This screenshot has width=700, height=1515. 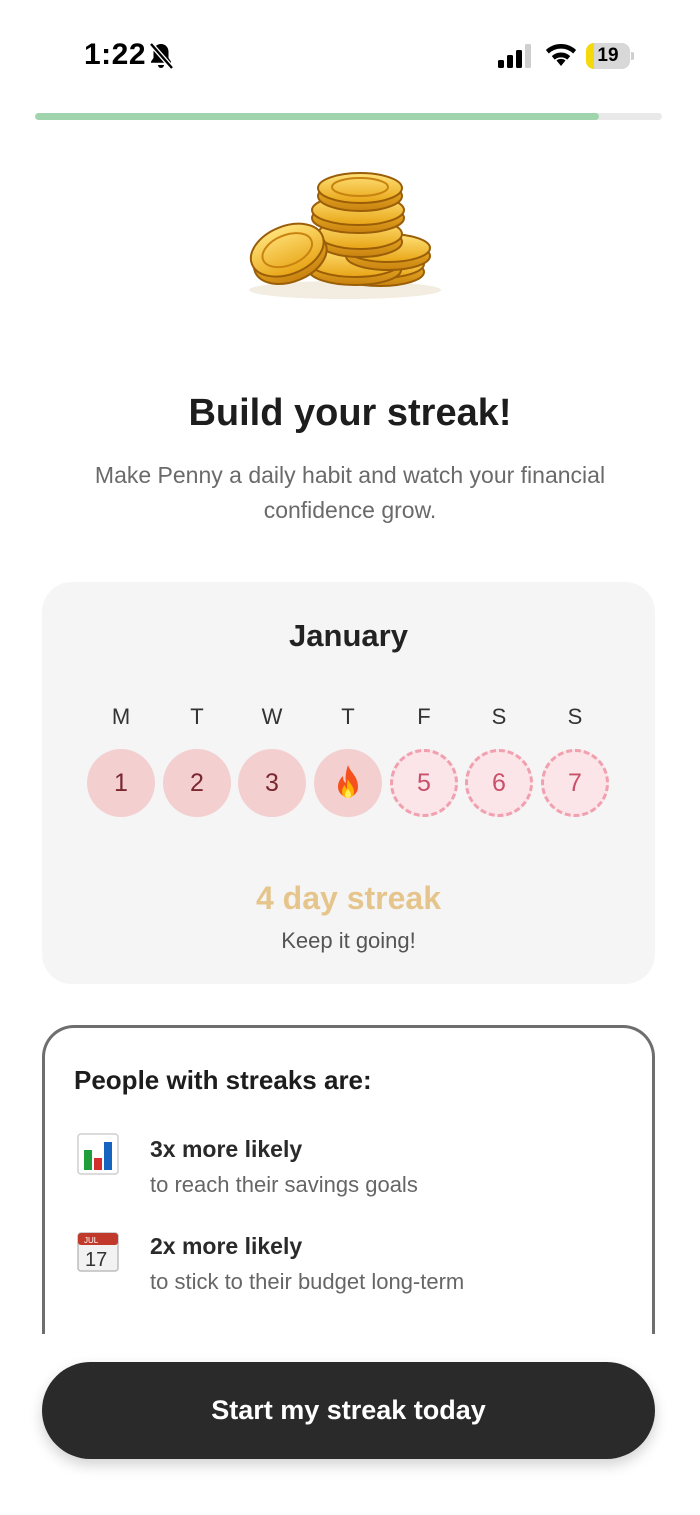 I want to click on wifi-icon, so click(x=561, y=55).